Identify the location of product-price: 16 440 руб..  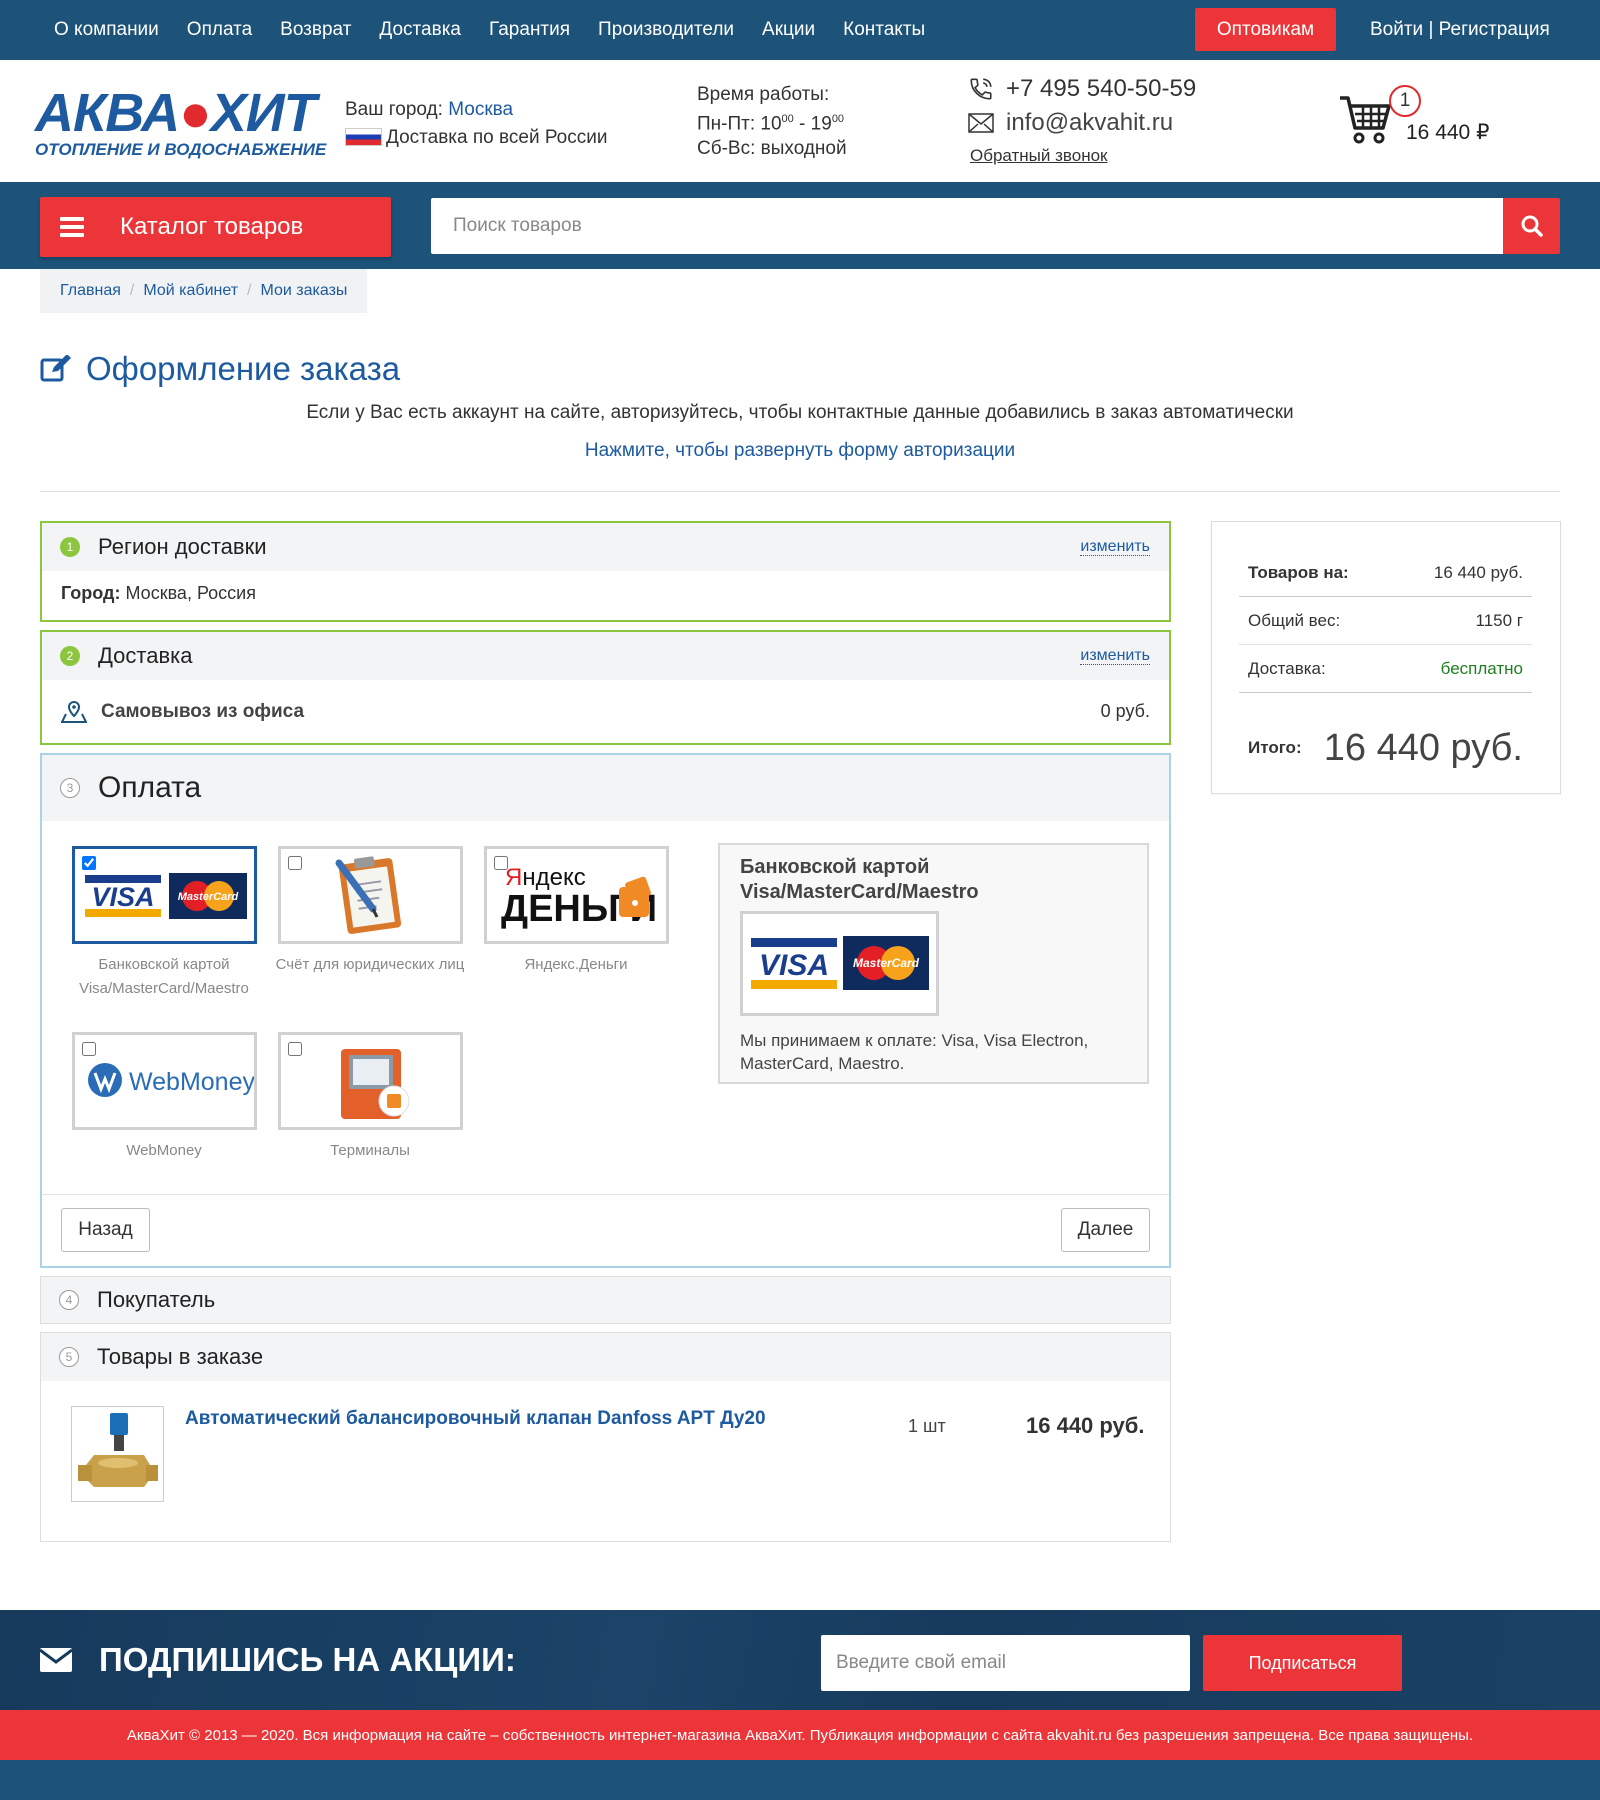
(1085, 1425).